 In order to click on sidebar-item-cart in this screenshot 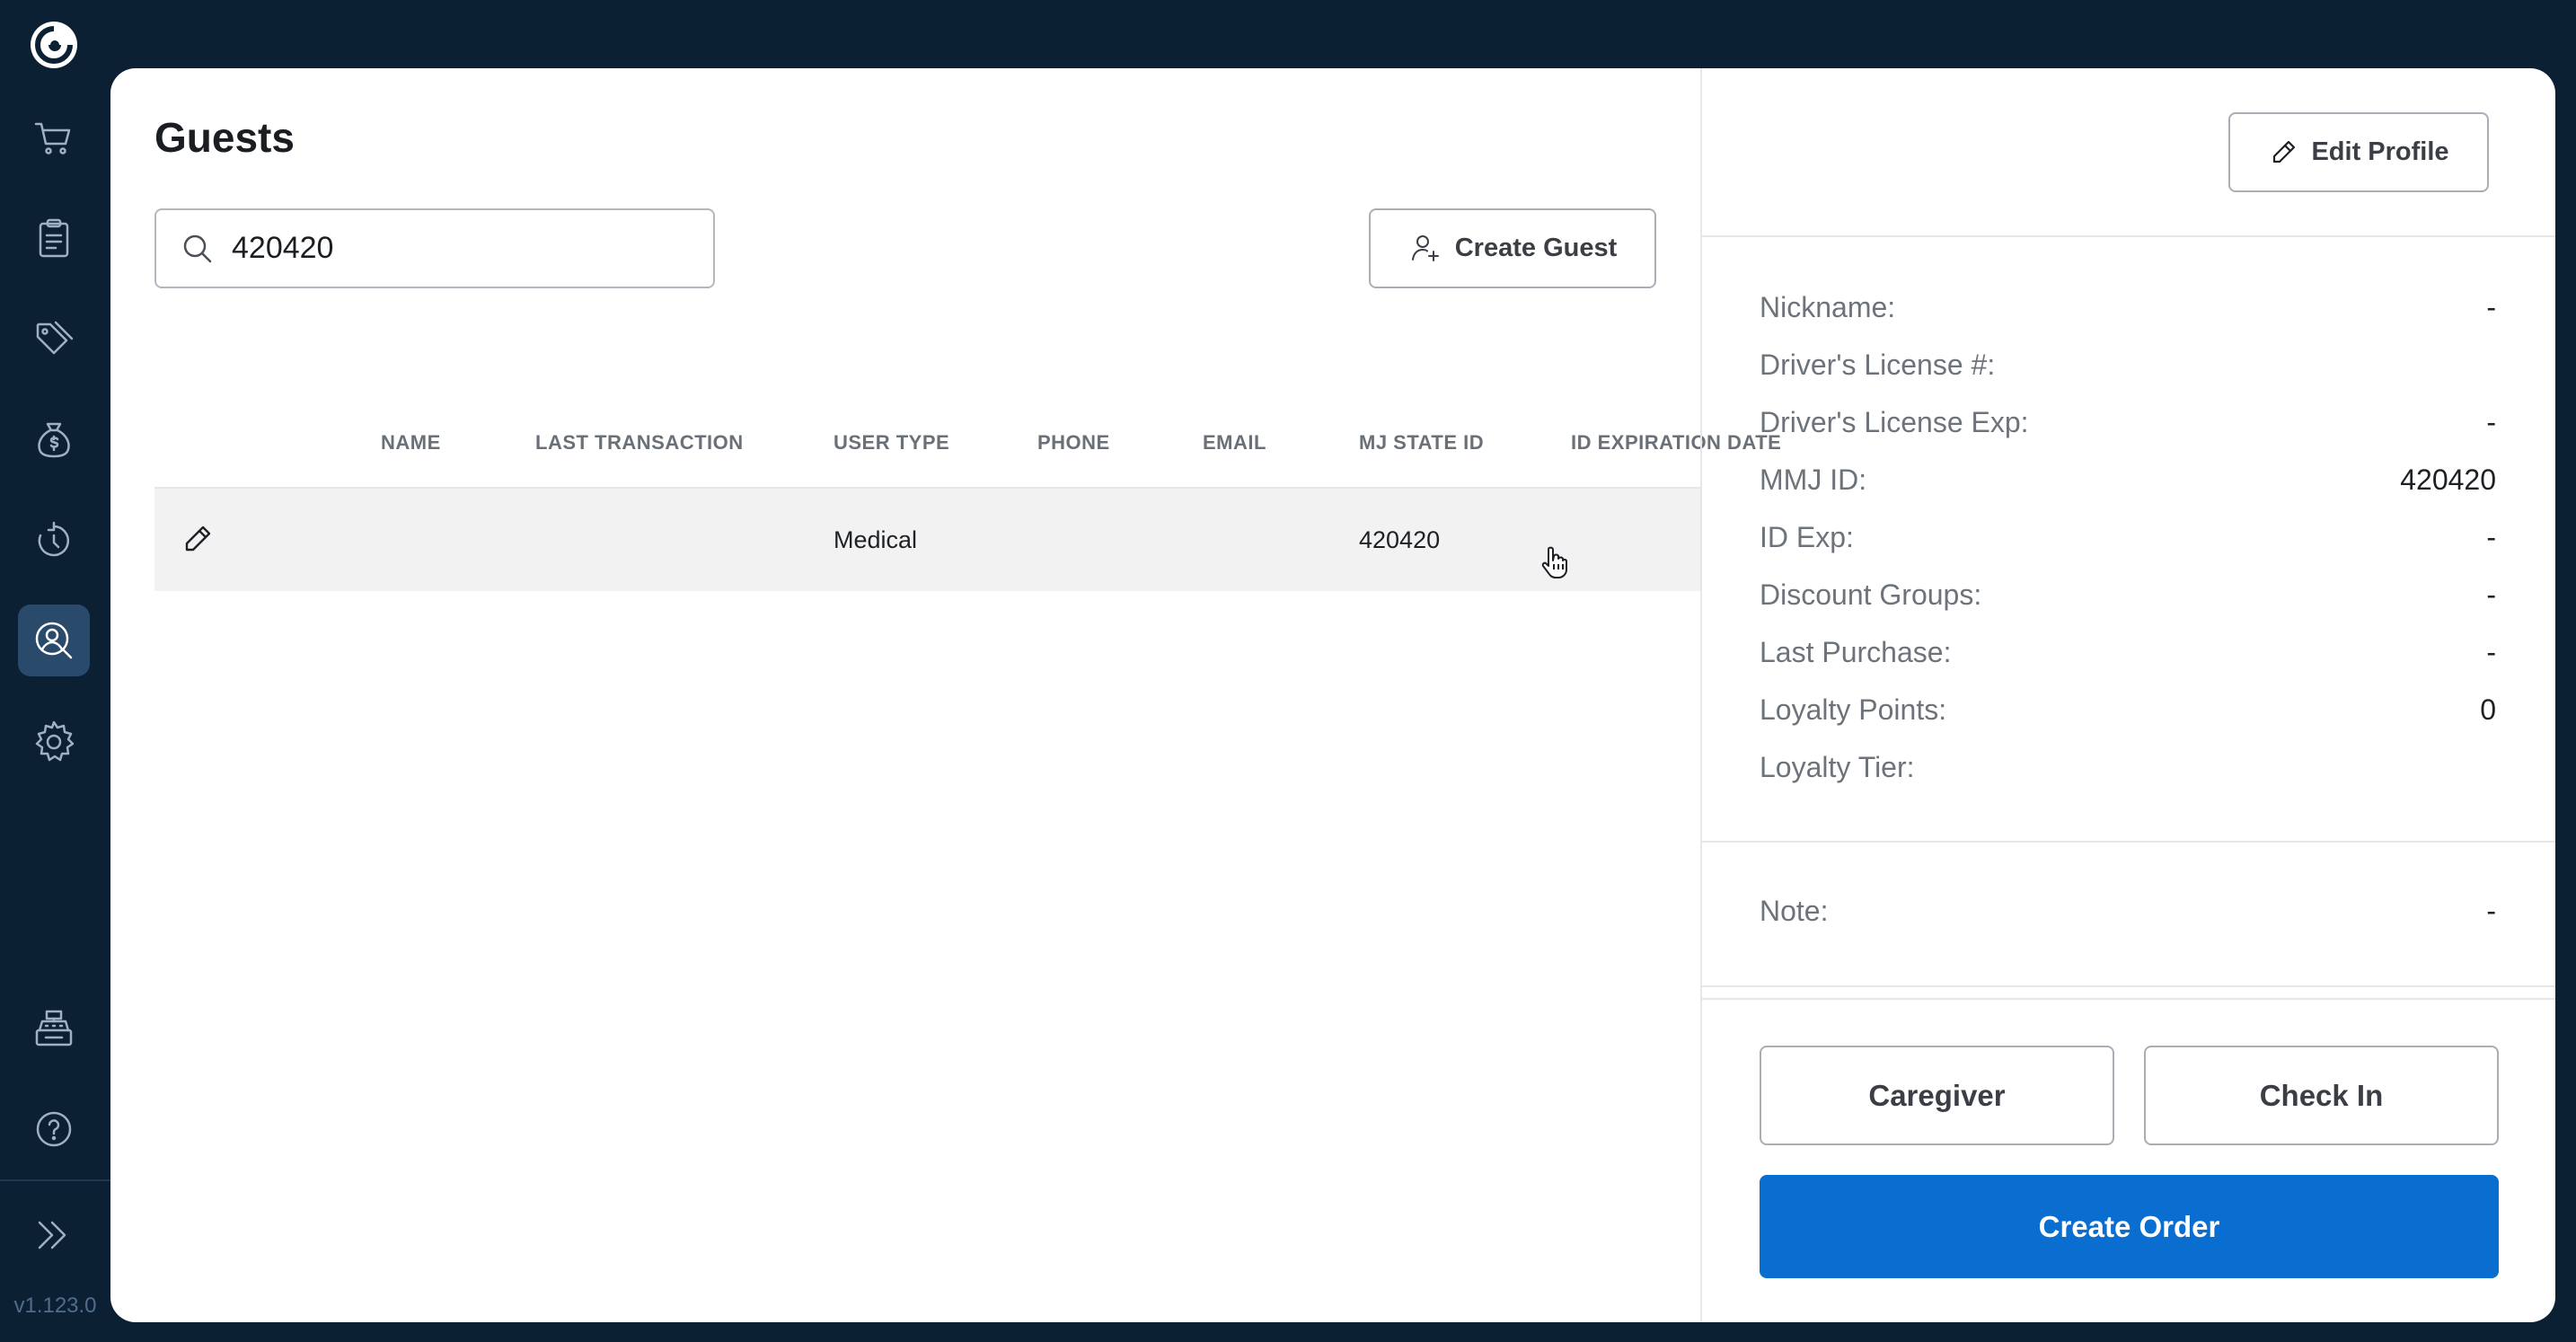, I will do `click(54, 138)`.